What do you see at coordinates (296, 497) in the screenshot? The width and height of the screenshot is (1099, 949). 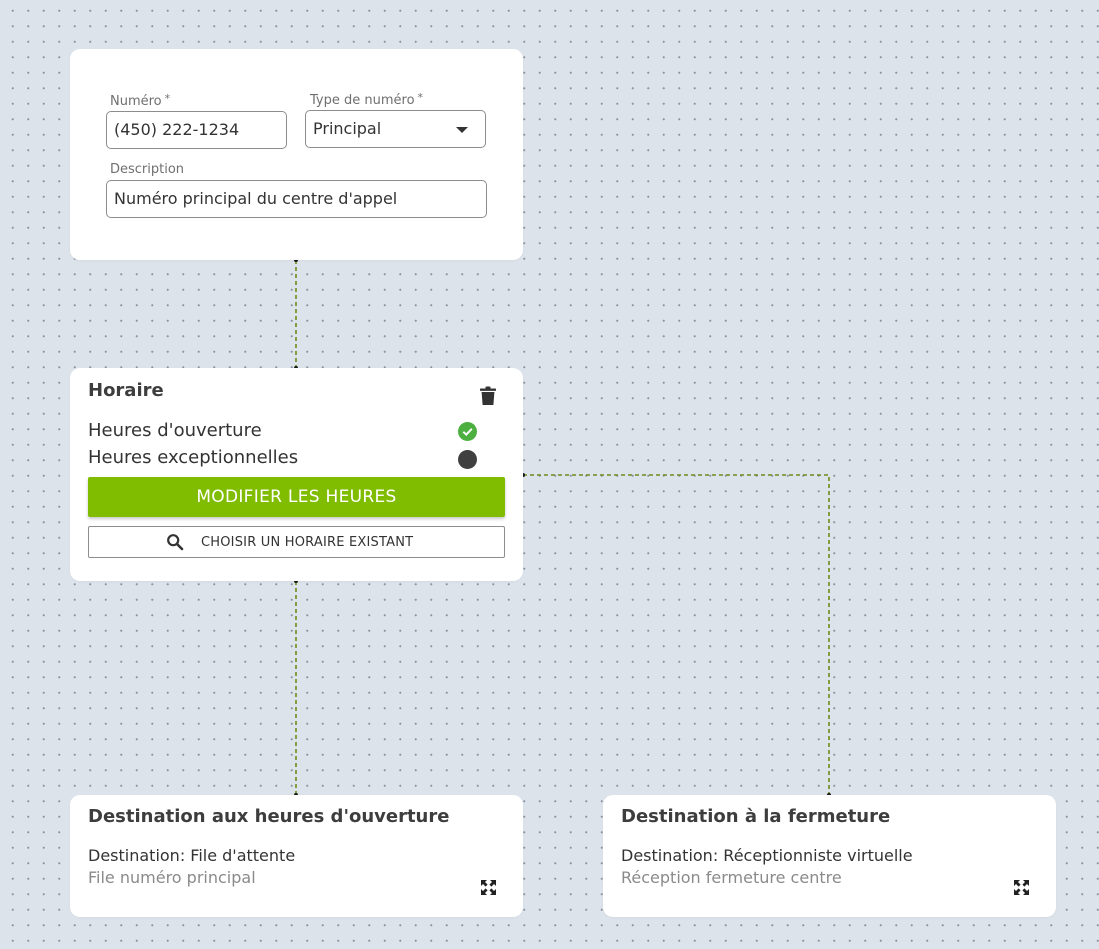 I see `edit-hours-button: MODIFIER LES HEURES` at bounding box center [296, 497].